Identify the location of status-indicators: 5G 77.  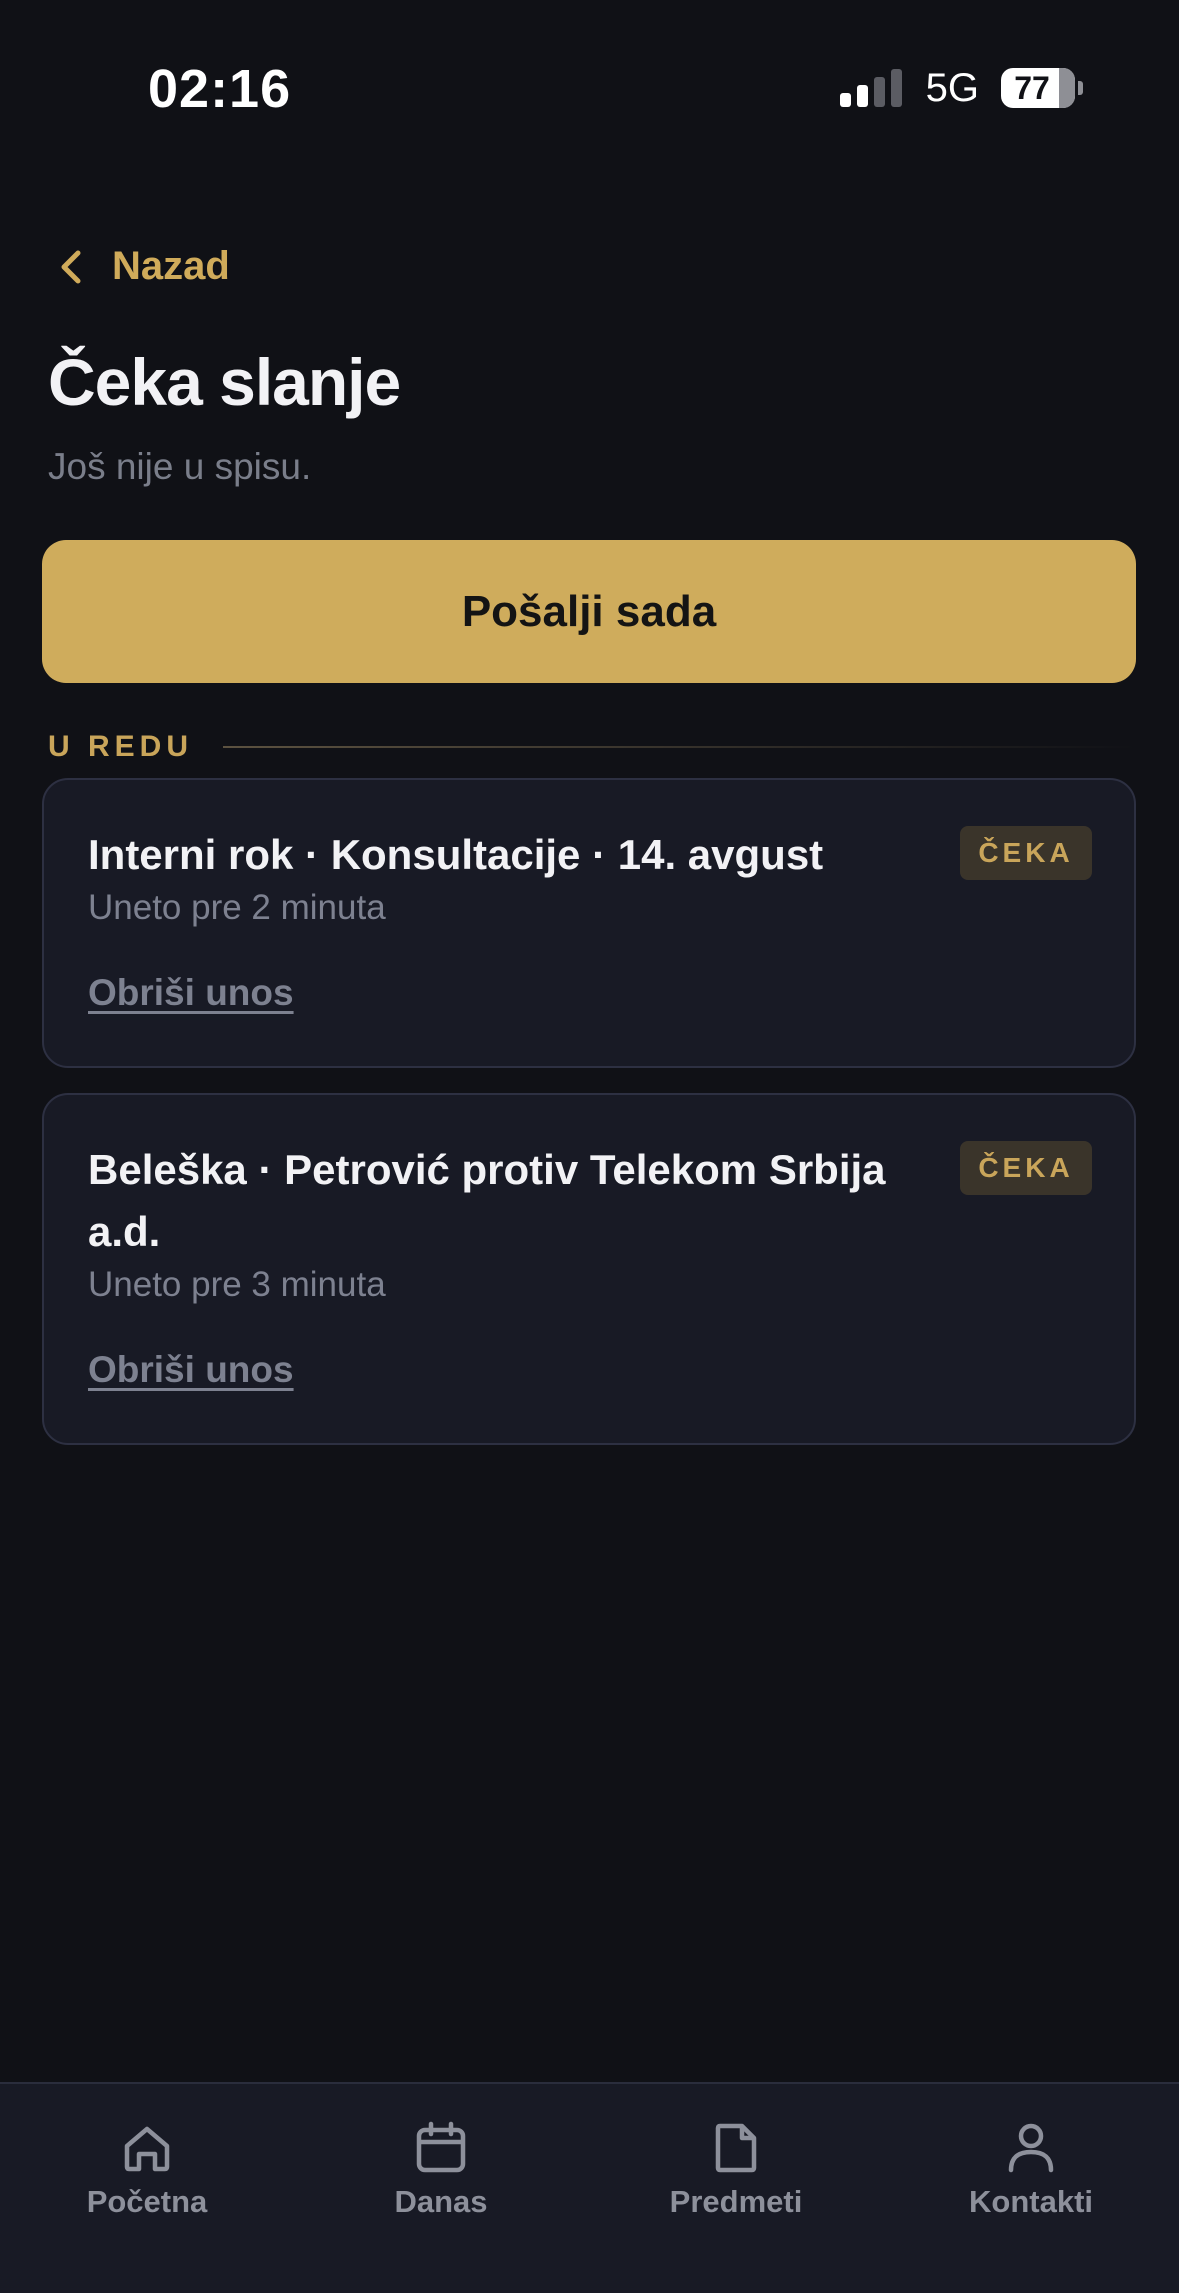
(961, 87).